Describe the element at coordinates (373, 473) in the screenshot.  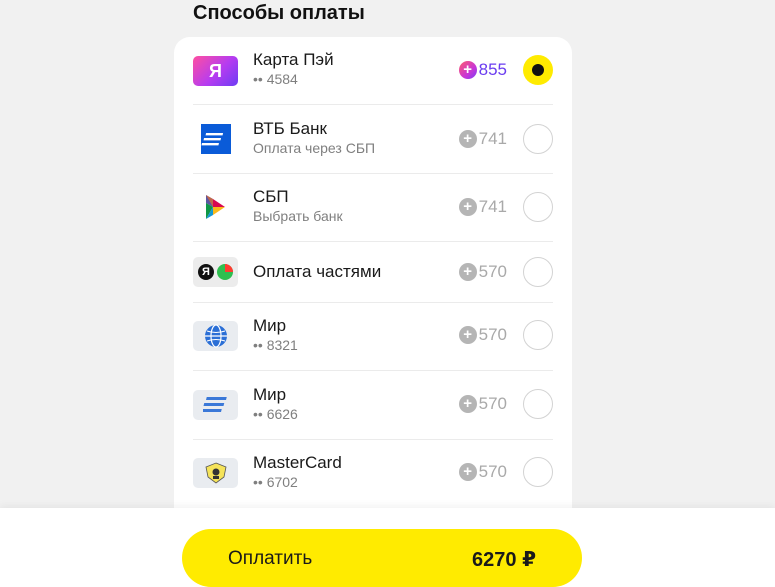
I see `payment-method-mastercard: MasterCard •• 6702 + 570` at that location.